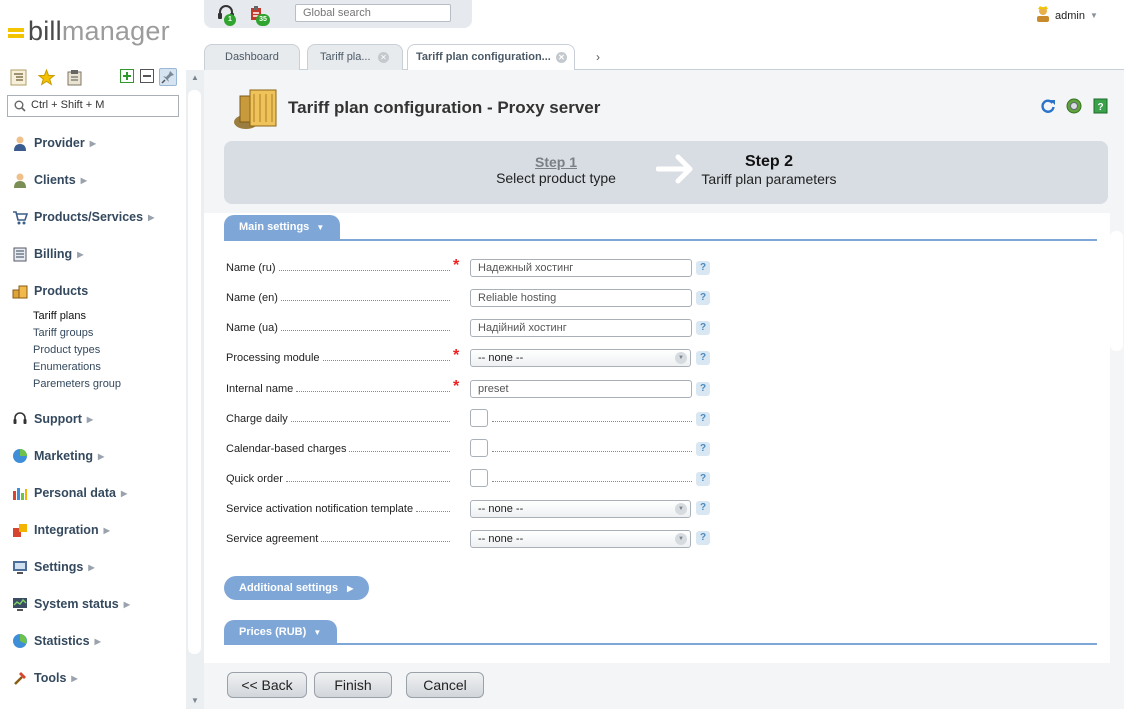  I want to click on submenu-tariff-groups: Tariff groups, so click(63, 333).